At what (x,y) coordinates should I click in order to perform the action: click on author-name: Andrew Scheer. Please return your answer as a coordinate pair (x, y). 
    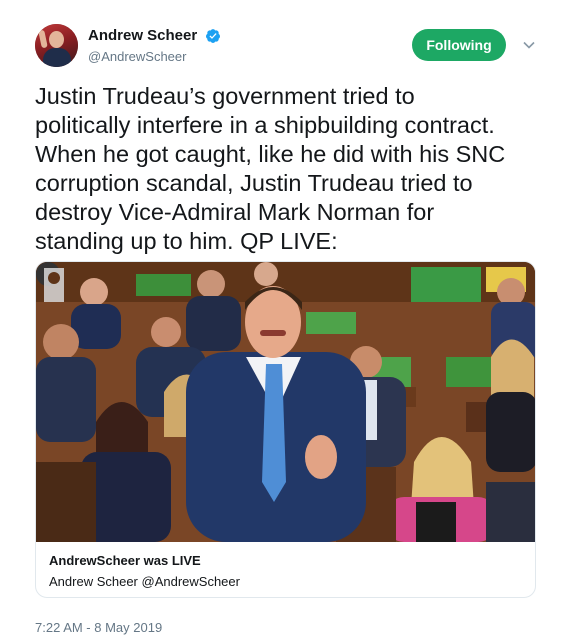
    Looking at the image, I should click on (142, 35).